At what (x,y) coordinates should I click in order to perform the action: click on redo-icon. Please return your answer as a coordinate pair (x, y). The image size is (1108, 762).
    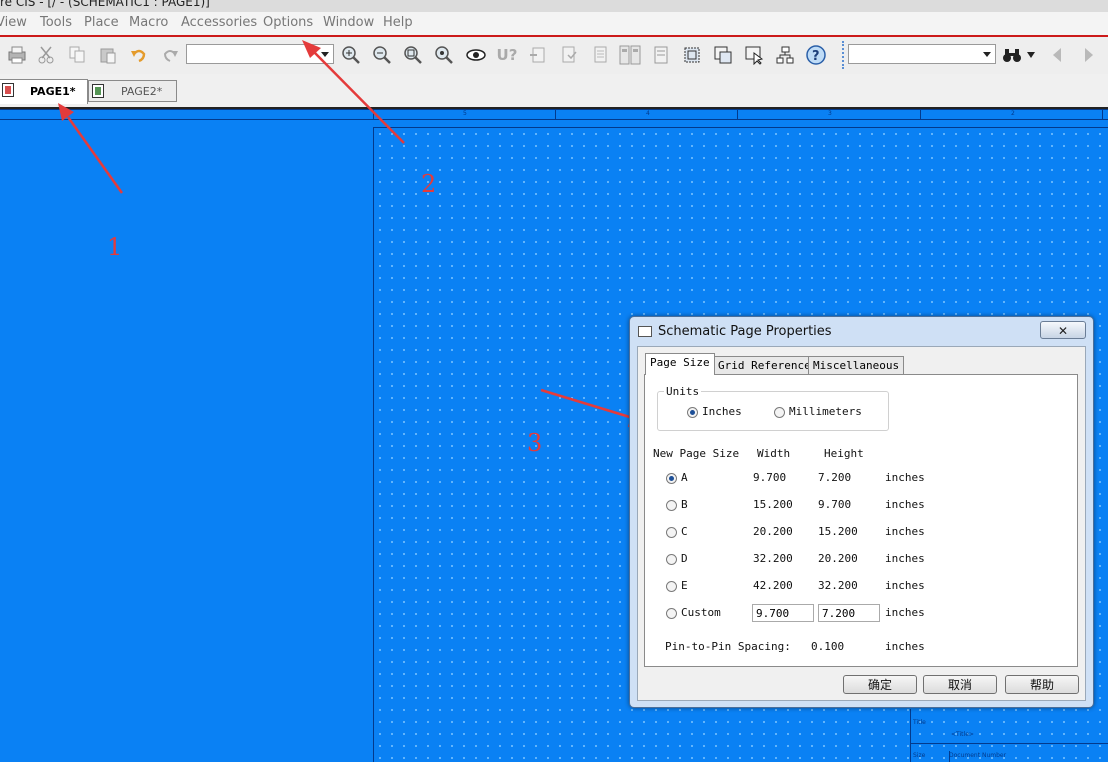
    Looking at the image, I should click on (170, 55).